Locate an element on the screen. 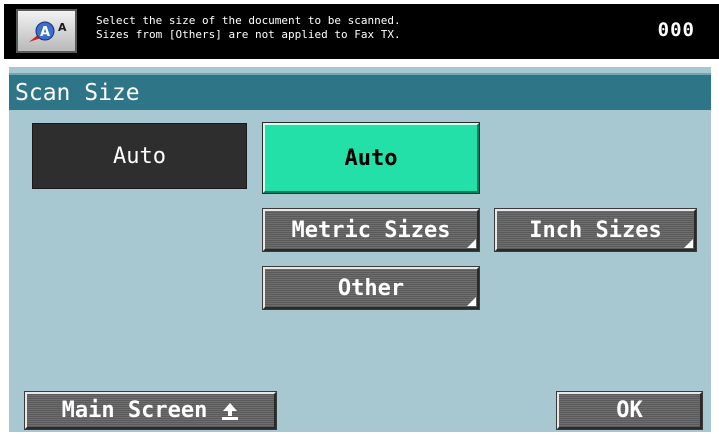 Image resolution: width=719 pixels, height=437 pixels. ok-label: OK is located at coordinates (629, 410).